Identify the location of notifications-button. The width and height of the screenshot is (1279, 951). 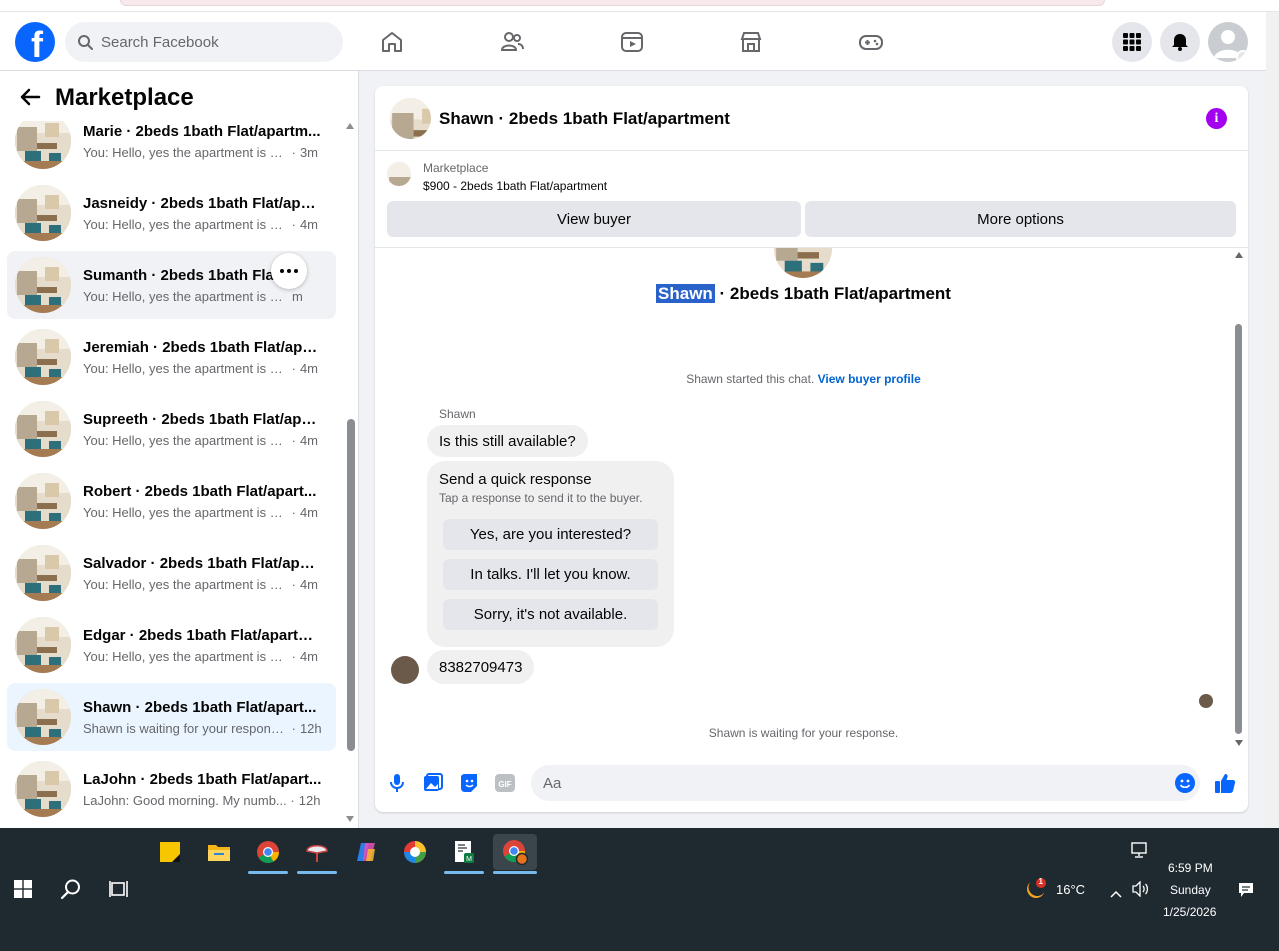
(1180, 42).